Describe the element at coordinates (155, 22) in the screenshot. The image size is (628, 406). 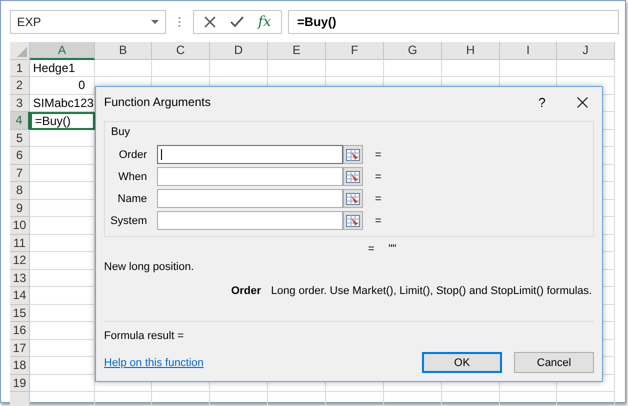
I see `dropdown-icon` at that location.